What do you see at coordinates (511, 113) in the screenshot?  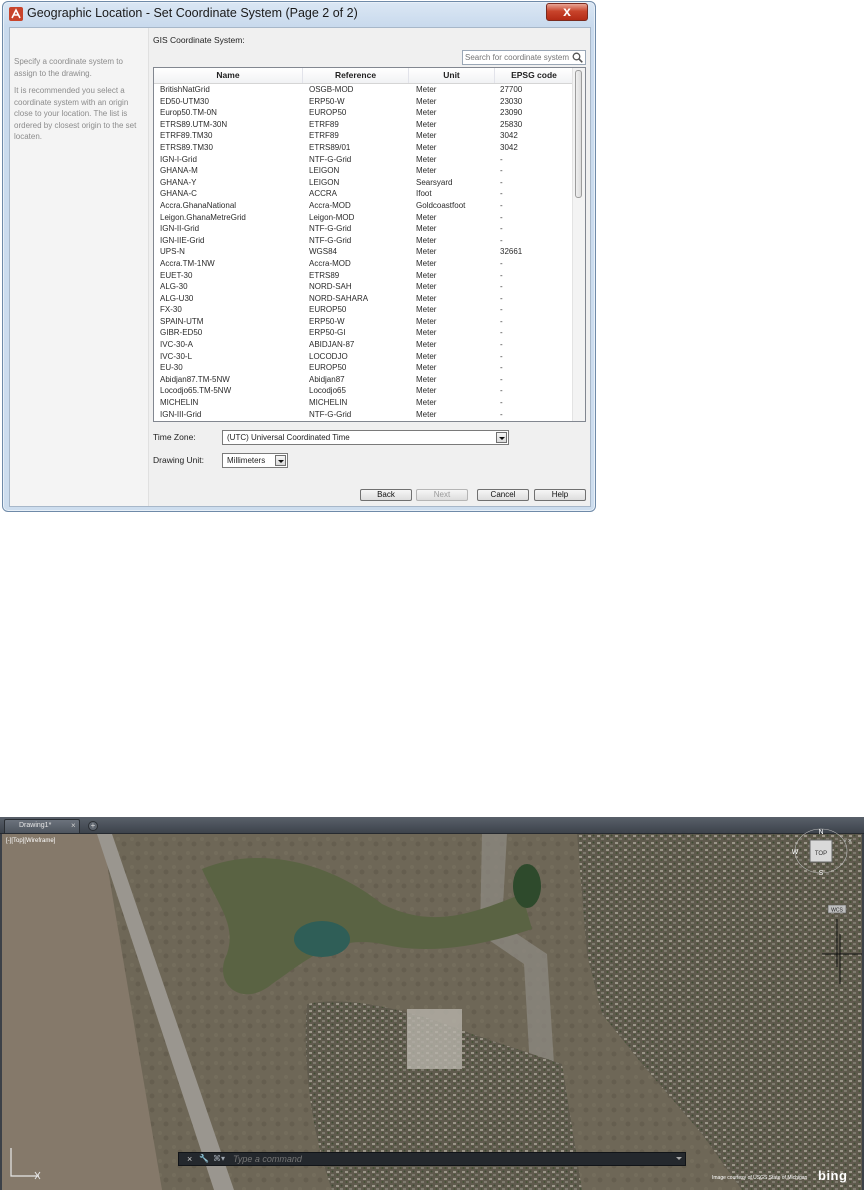 I see `cell-epsg-code: 23090` at bounding box center [511, 113].